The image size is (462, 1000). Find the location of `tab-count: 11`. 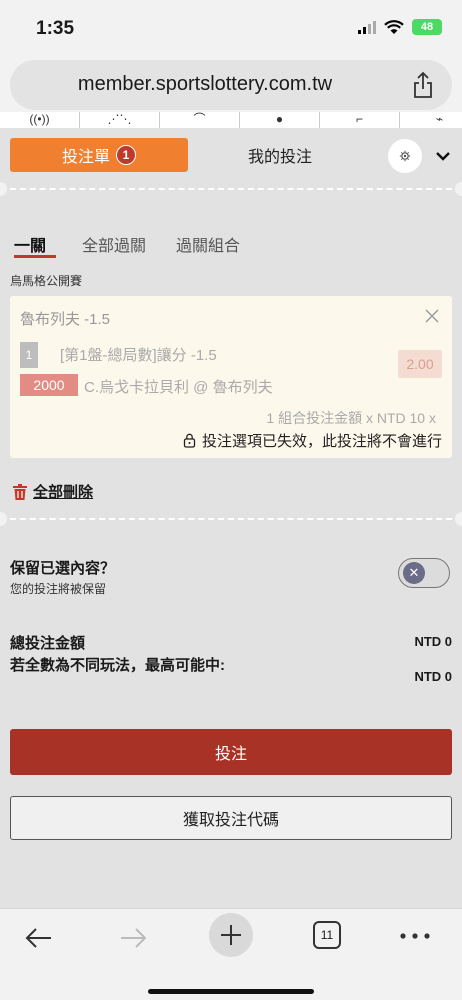

tab-count: 11 is located at coordinates (327, 935).